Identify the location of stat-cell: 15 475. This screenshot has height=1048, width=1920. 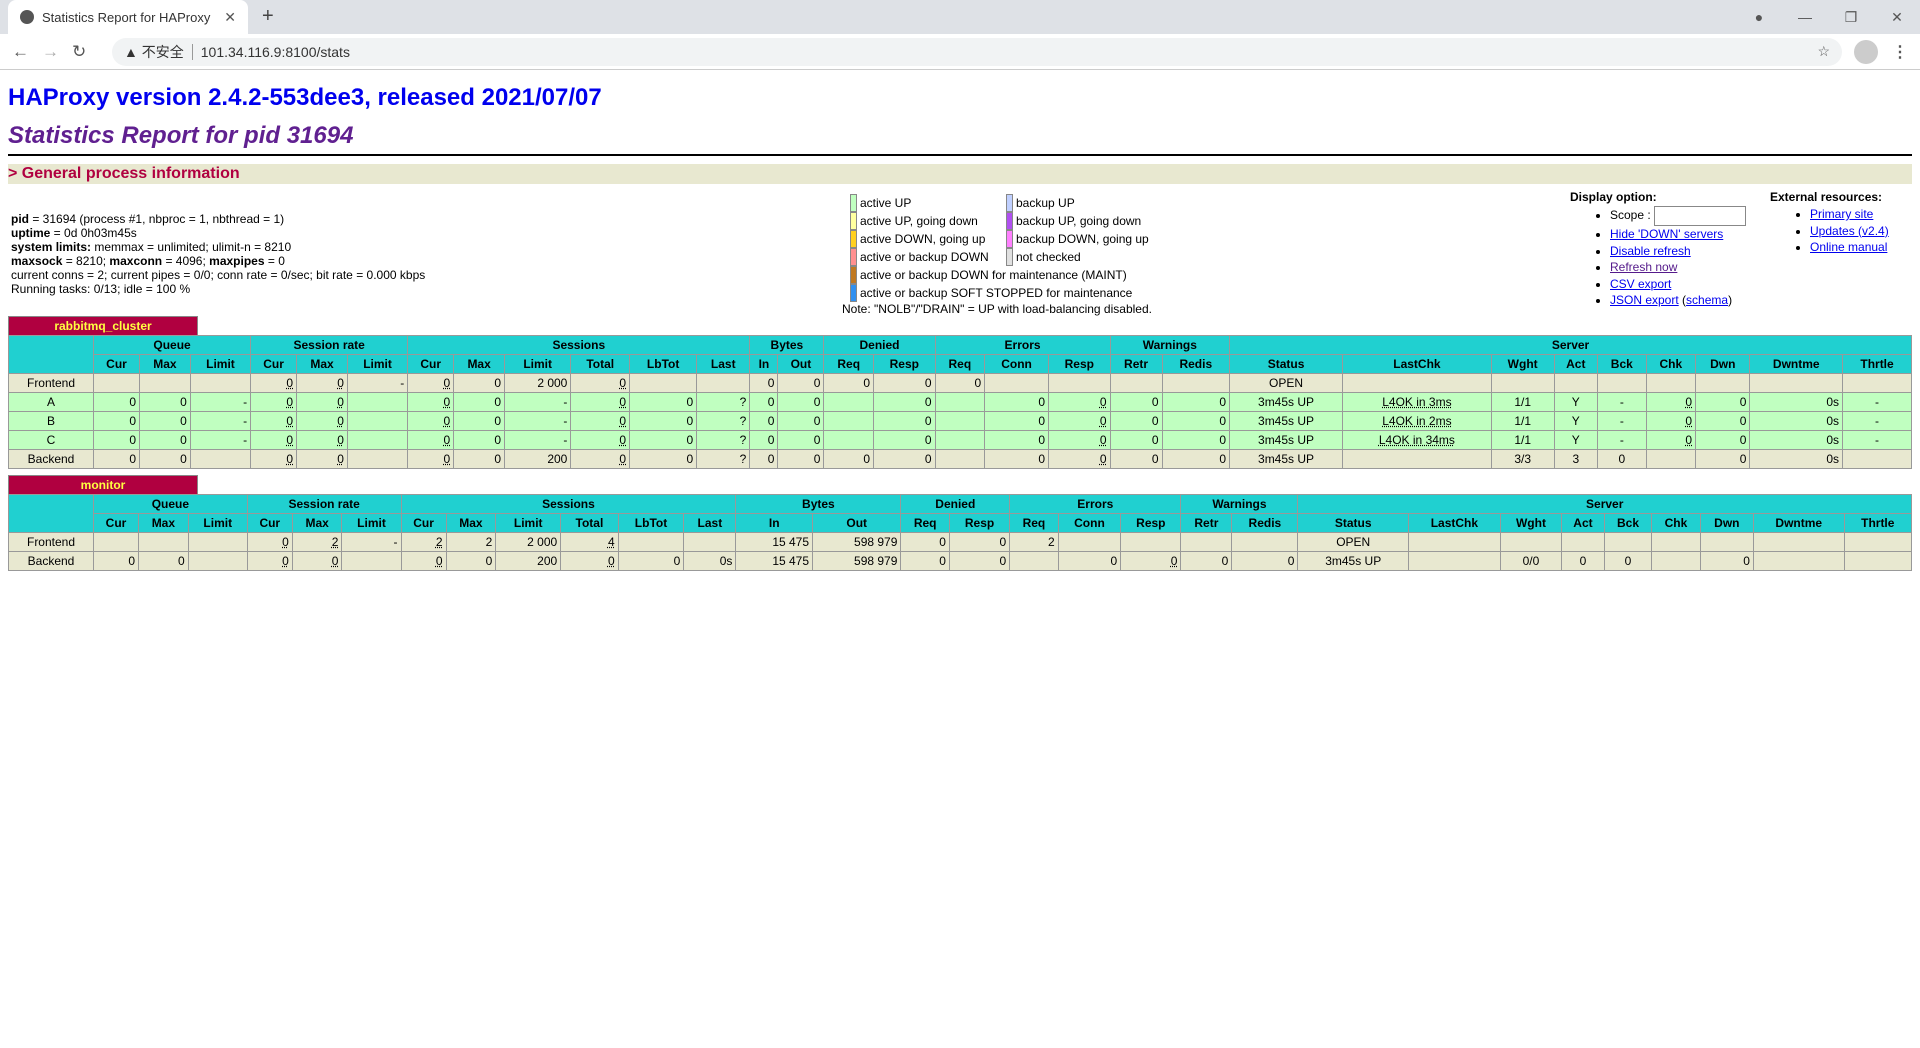
(774, 542).